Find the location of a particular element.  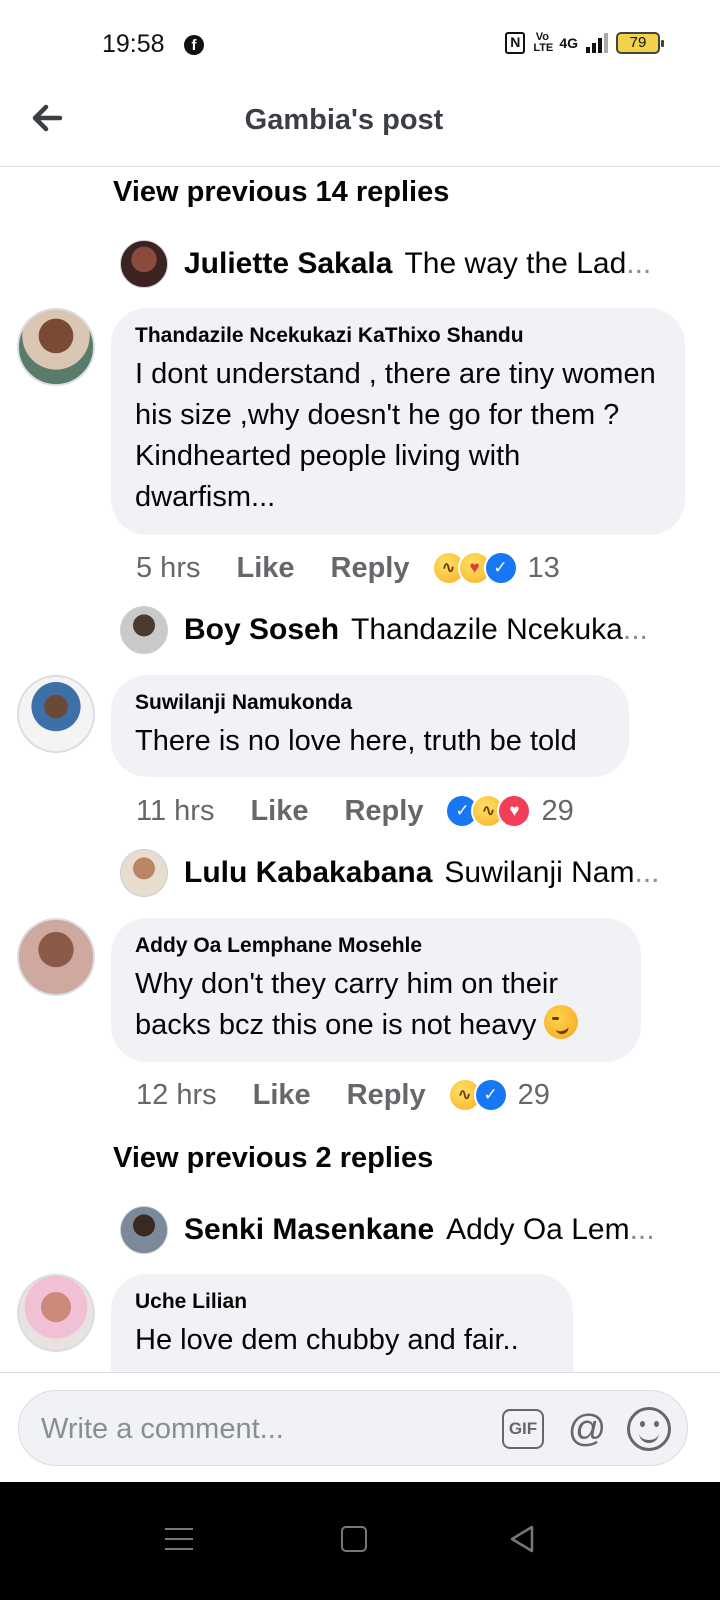

reply-author-name: Lulu Kabakabana is located at coordinates (308, 873).